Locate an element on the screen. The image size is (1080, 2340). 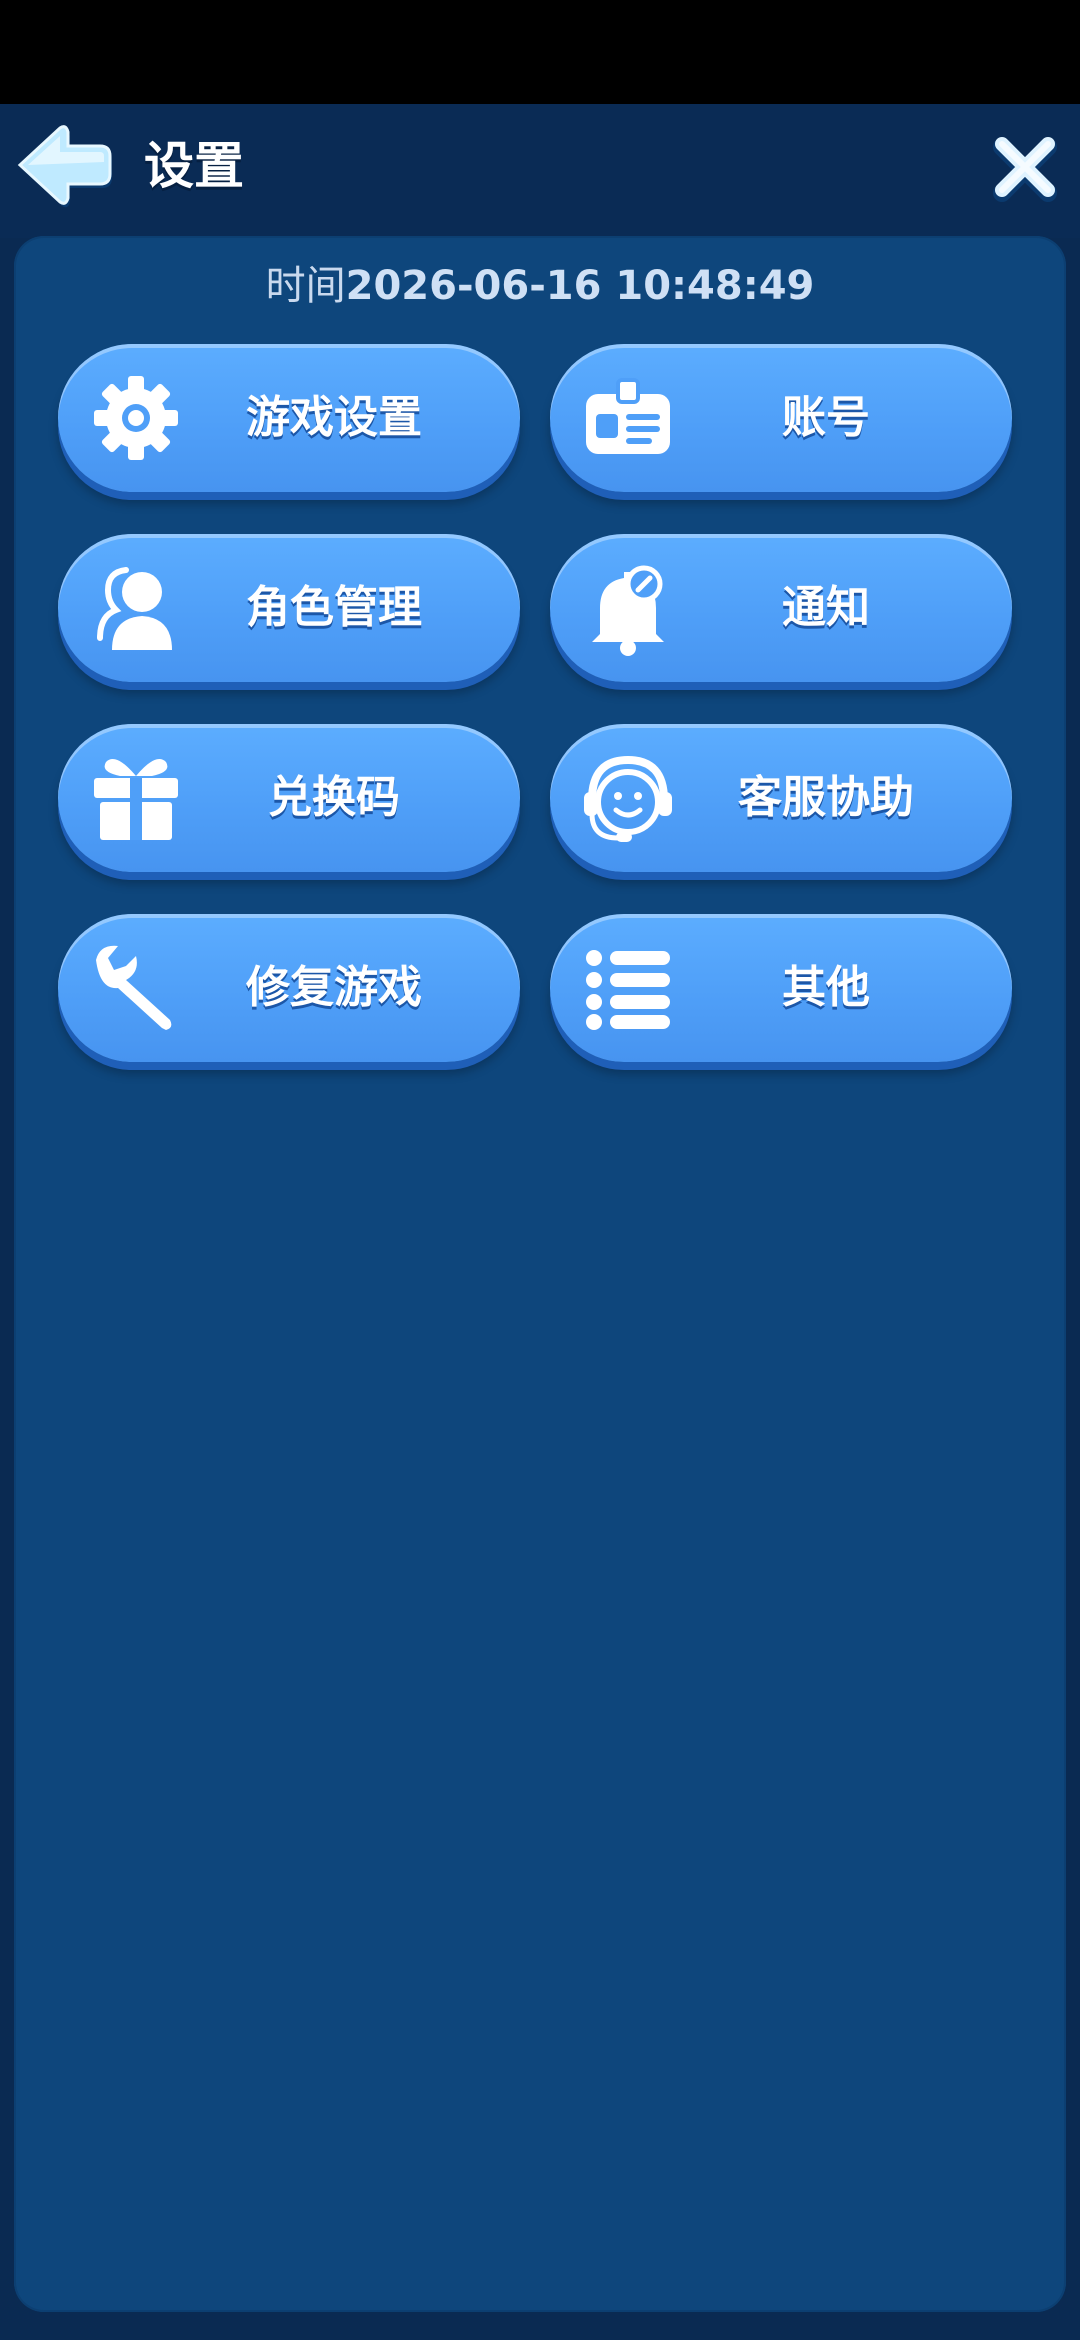
menu-label: 账号 is located at coordinates (826, 417).